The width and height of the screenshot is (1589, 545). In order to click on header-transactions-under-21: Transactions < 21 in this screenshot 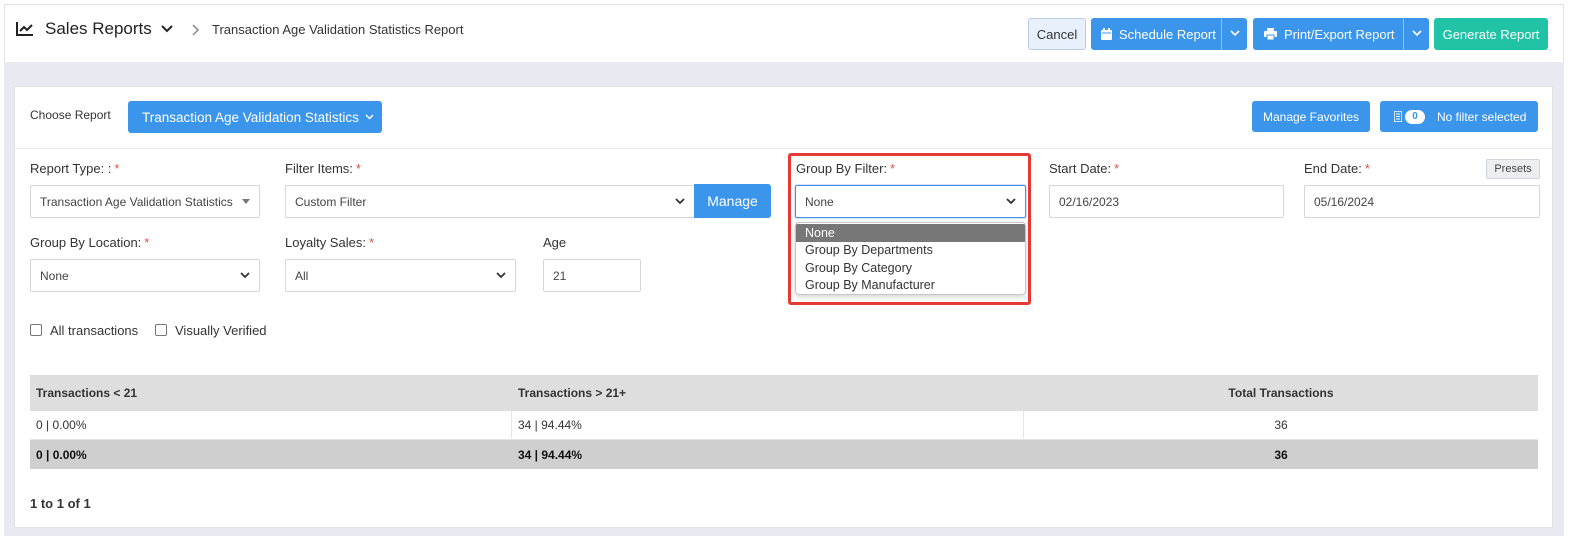, I will do `click(271, 393)`.